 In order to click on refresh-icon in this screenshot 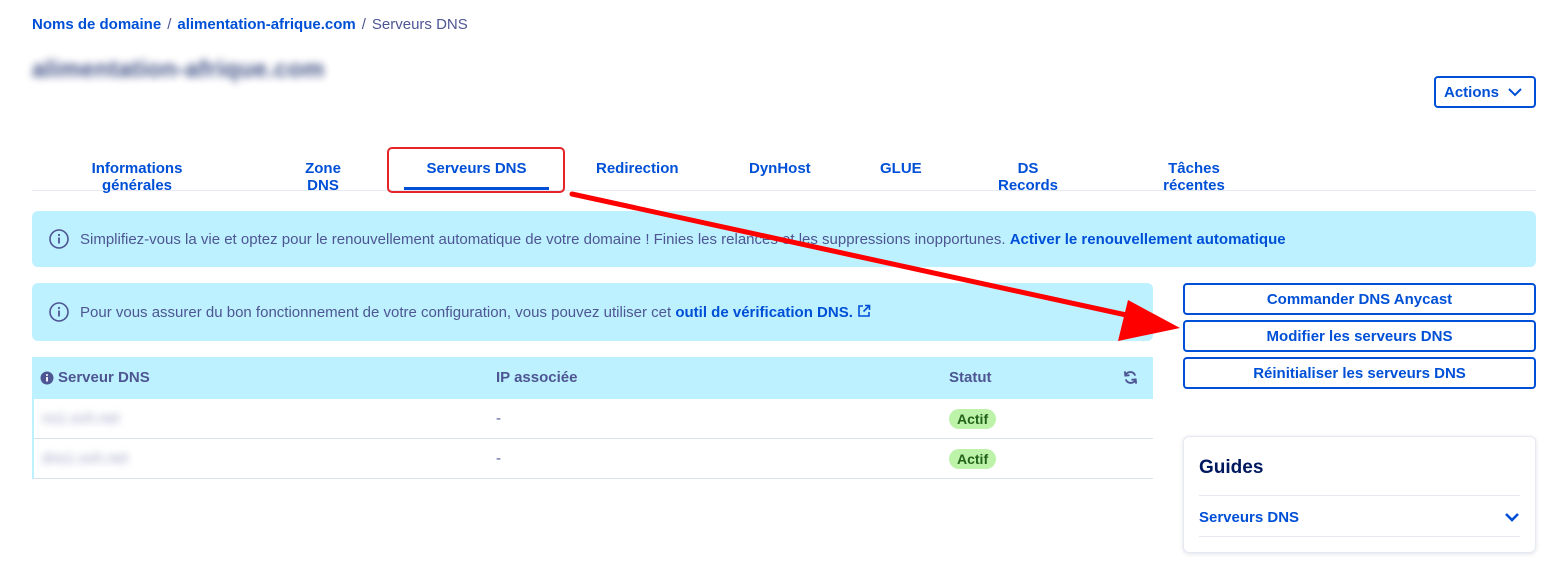, I will do `click(1130, 377)`.